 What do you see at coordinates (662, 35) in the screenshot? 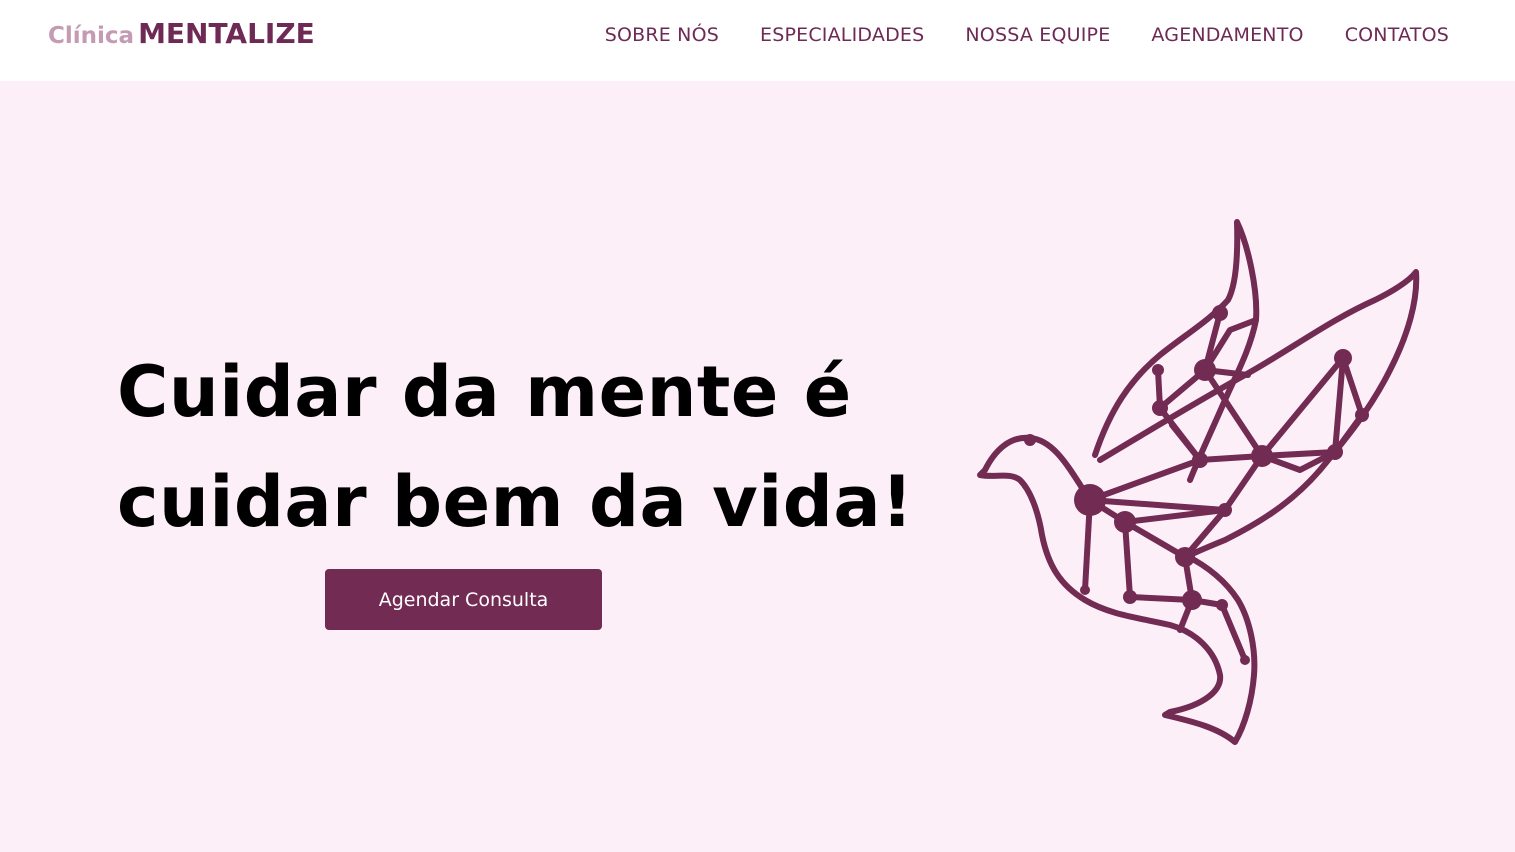
I see `nav-sobre-nos: SOBRE NÓS` at bounding box center [662, 35].